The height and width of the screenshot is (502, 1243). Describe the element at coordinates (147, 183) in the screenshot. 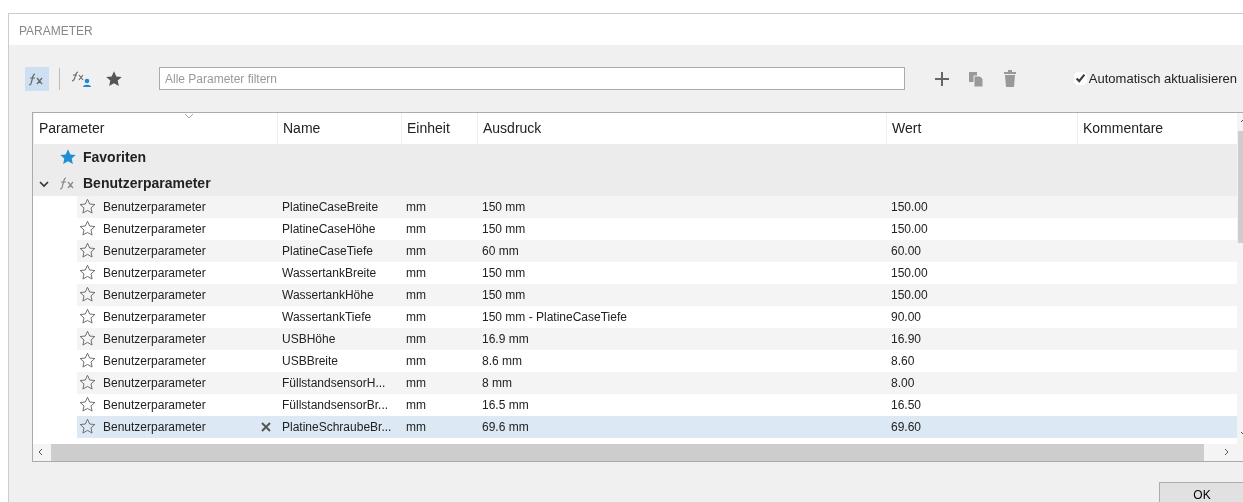

I see `group-label: Benutzerparameter` at that location.